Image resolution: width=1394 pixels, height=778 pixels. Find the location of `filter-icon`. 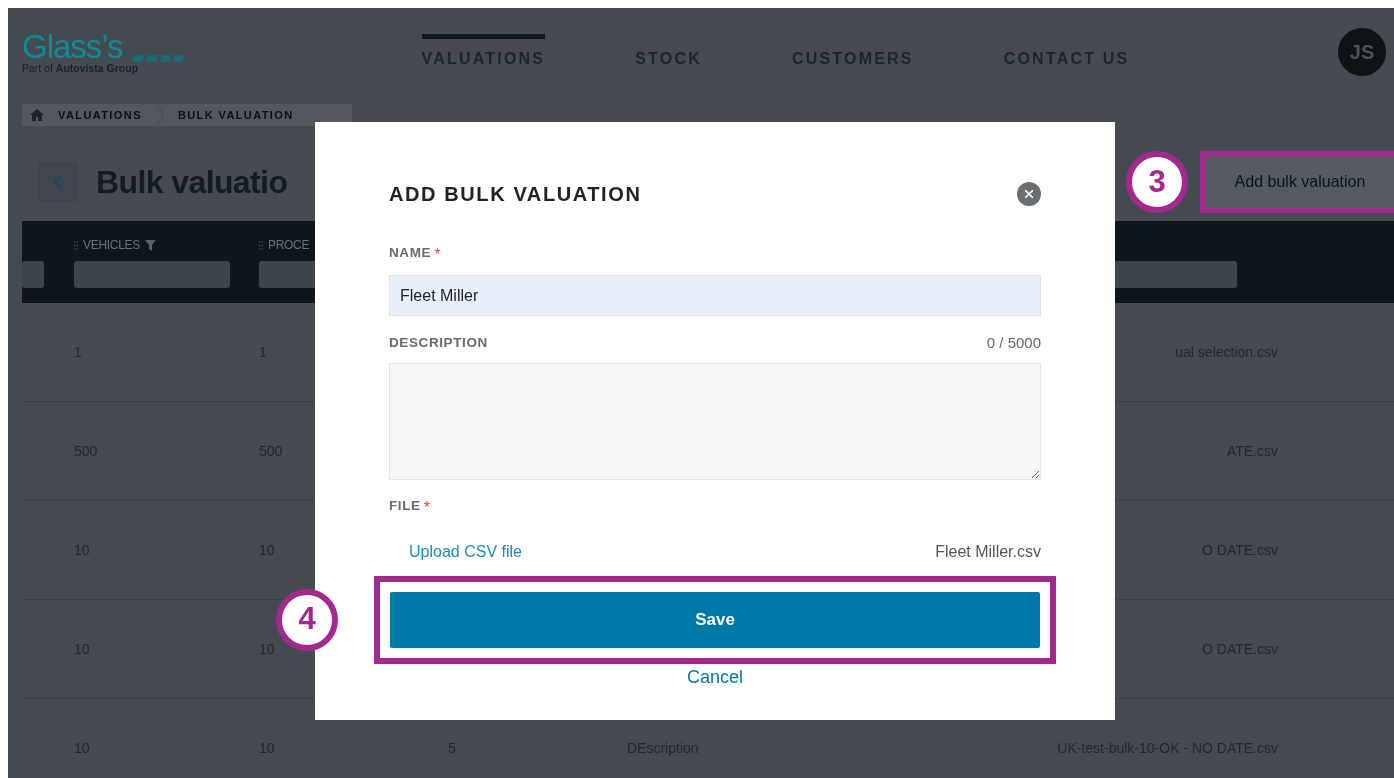

filter-icon is located at coordinates (150, 245).